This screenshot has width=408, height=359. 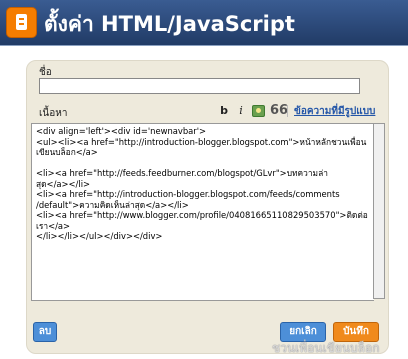 I want to click on content-scrollbar, so click(x=379, y=211).